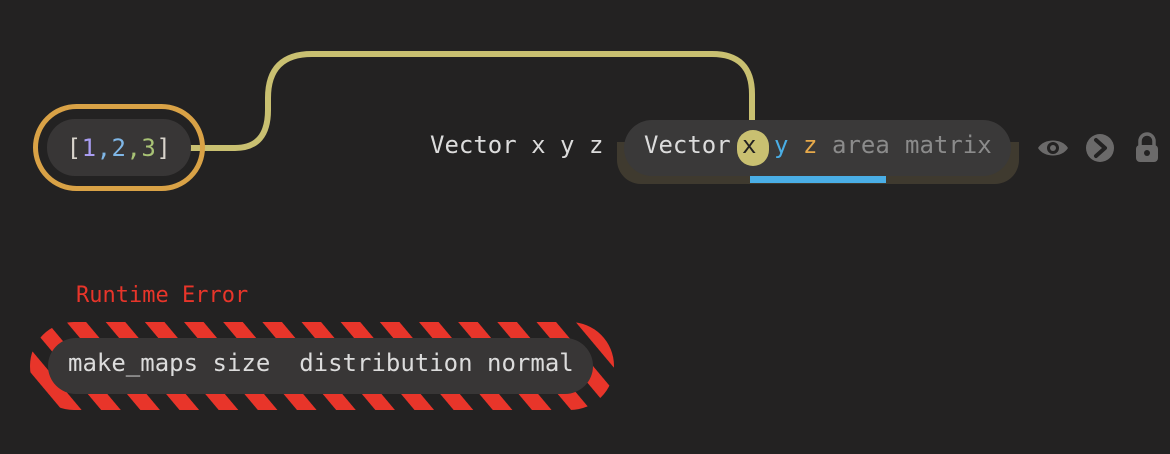  Describe the element at coordinates (89, 147) in the screenshot. I see `list-value-1: 1` at that location.